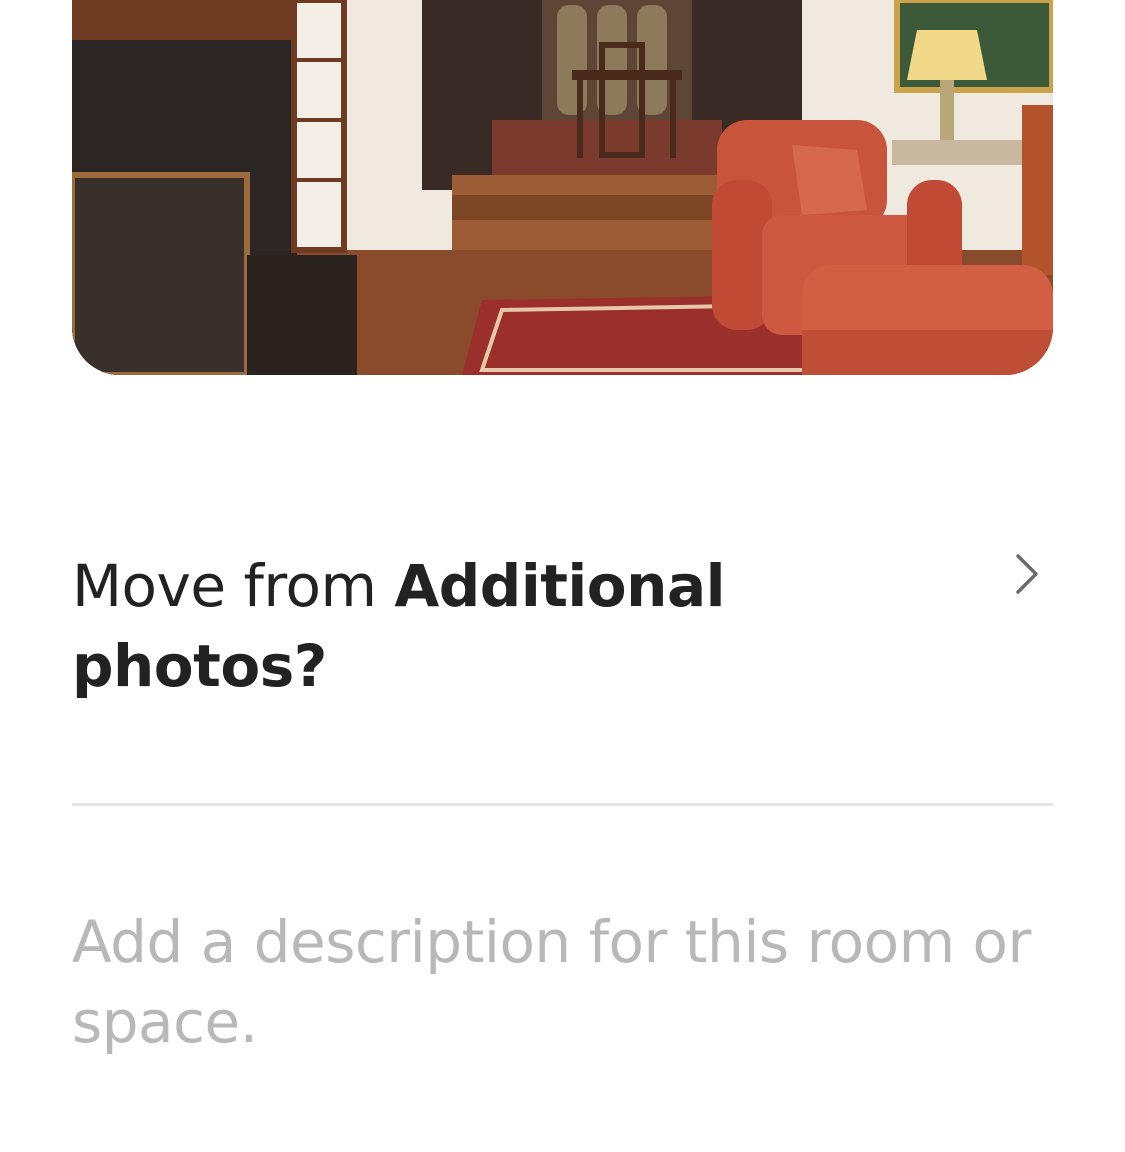  I want to click on move-suffix: photos?, so click(199, 666).